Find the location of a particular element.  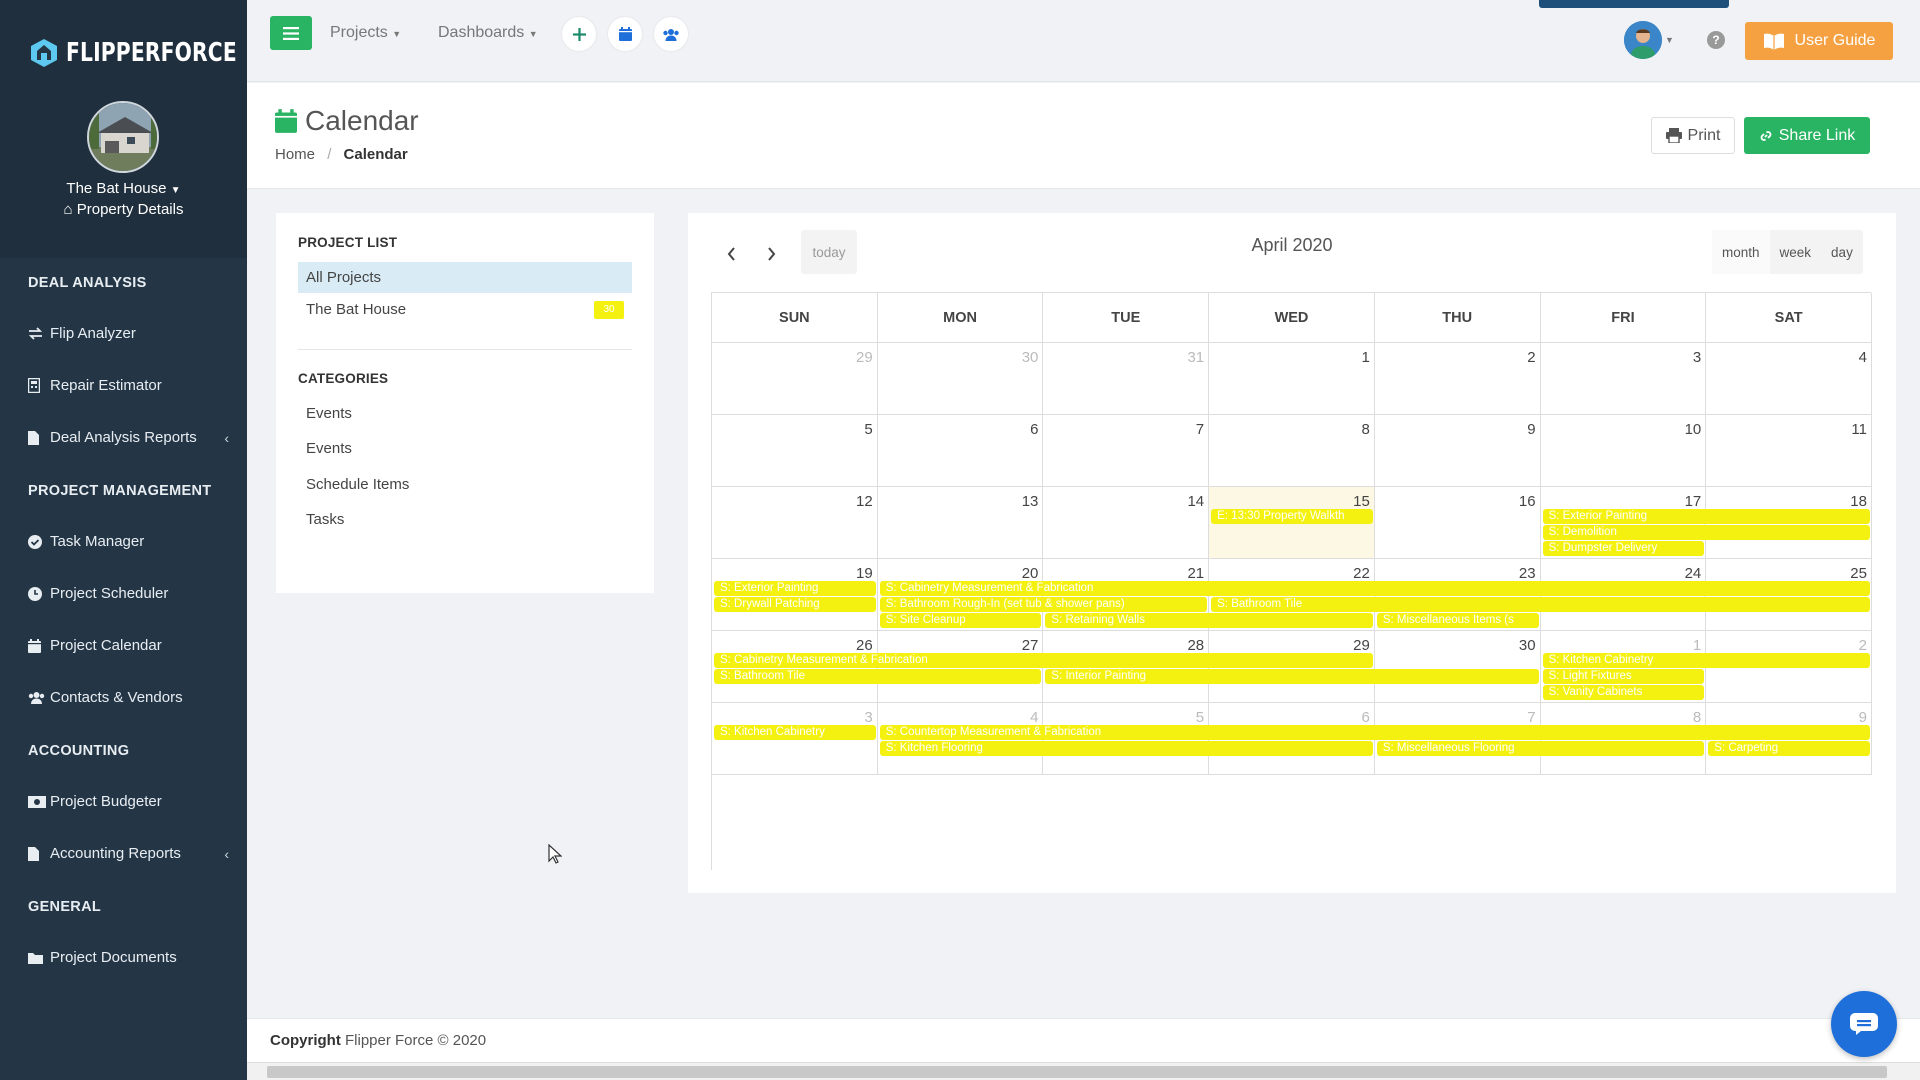

calendar-event: S: Interior Painting is located at coordinates (1292, 676).